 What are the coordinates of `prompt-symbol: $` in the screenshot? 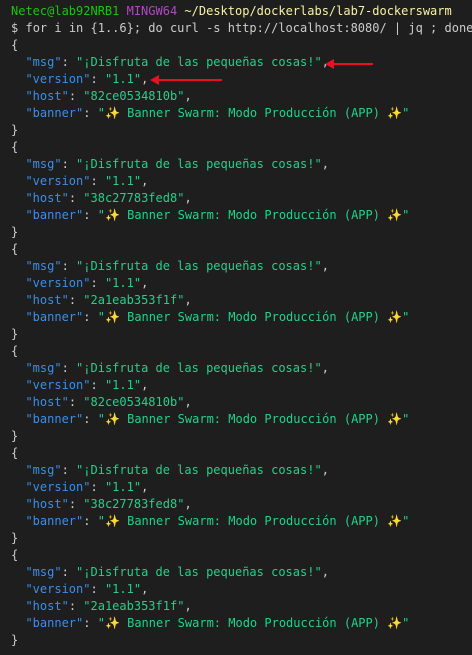 It's located at (15, 28).